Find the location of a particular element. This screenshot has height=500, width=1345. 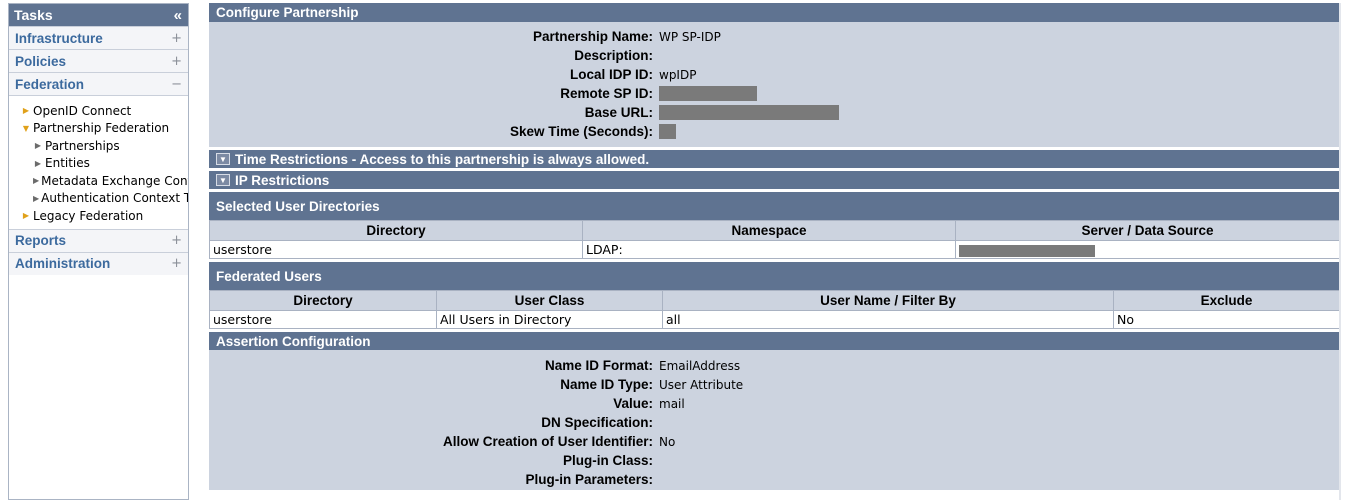

field-value: EmailAddress is located at coordinates (700, 365).